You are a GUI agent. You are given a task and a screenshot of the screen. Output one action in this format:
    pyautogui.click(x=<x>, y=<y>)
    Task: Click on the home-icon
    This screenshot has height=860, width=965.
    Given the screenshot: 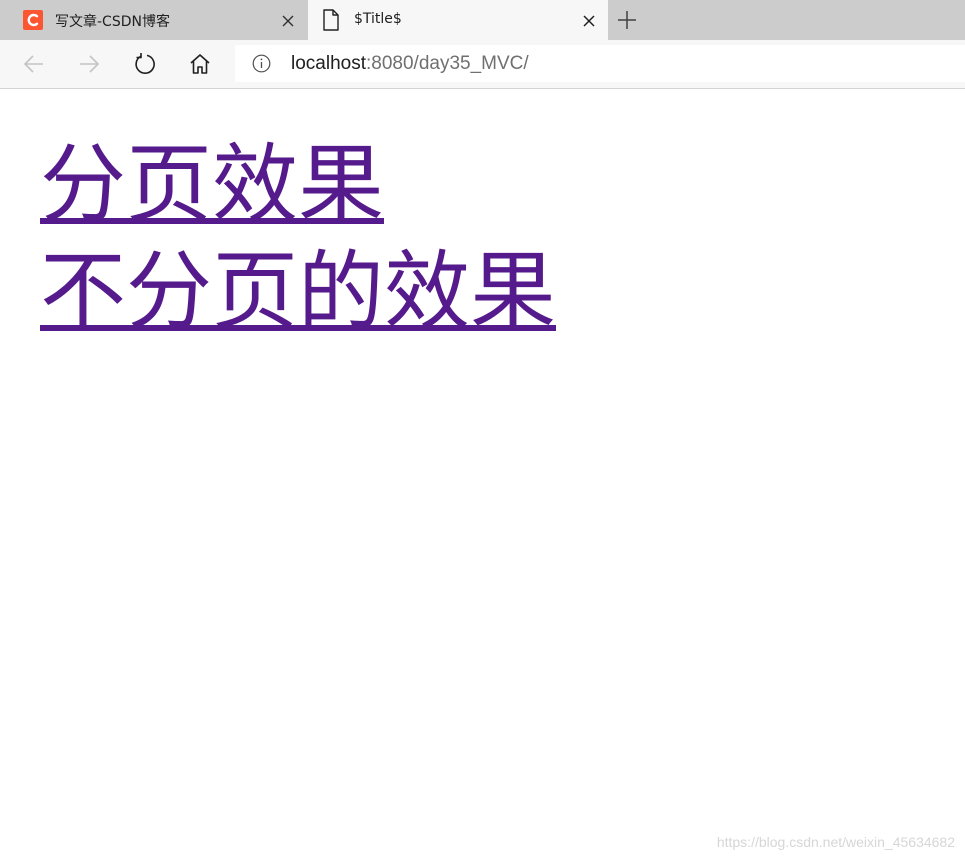 What is the action you would take?
    pyautogui.click(x=200, y=64)
    